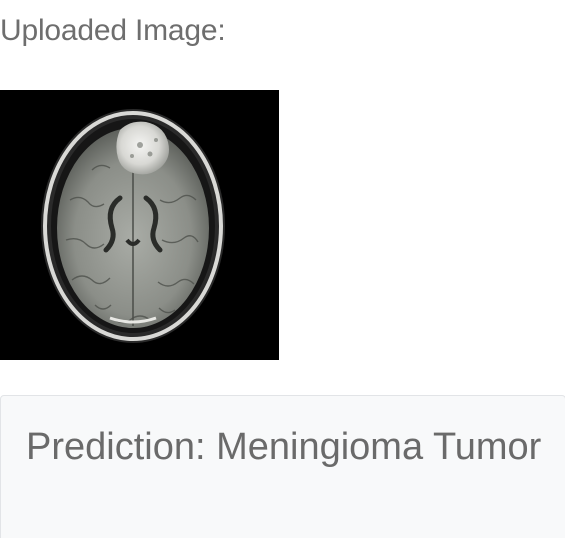  I want to click on uploaded-image-heading: Uploaded Image:, so click(113, 30).